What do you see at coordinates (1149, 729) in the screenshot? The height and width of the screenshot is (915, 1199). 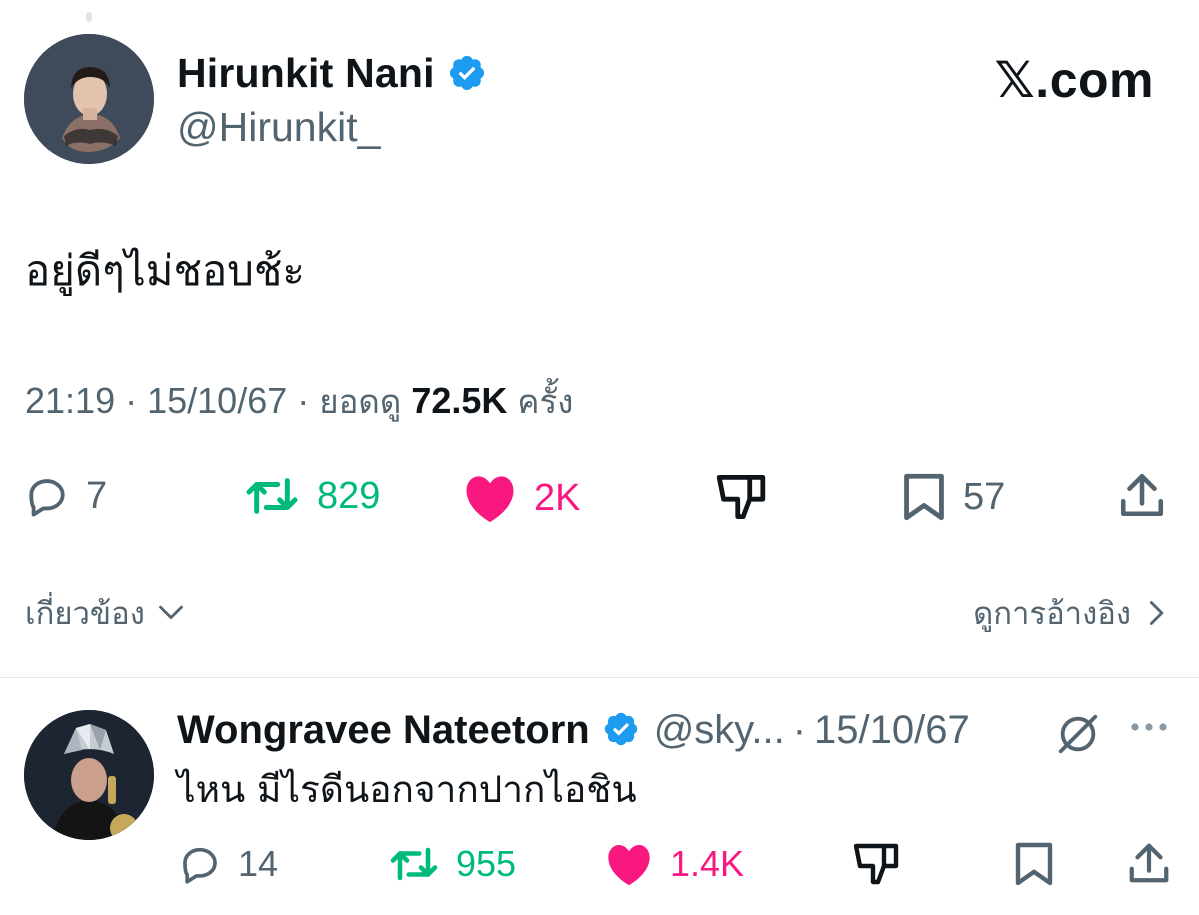 I see `more-icon` at bounding box center [1149, 729].